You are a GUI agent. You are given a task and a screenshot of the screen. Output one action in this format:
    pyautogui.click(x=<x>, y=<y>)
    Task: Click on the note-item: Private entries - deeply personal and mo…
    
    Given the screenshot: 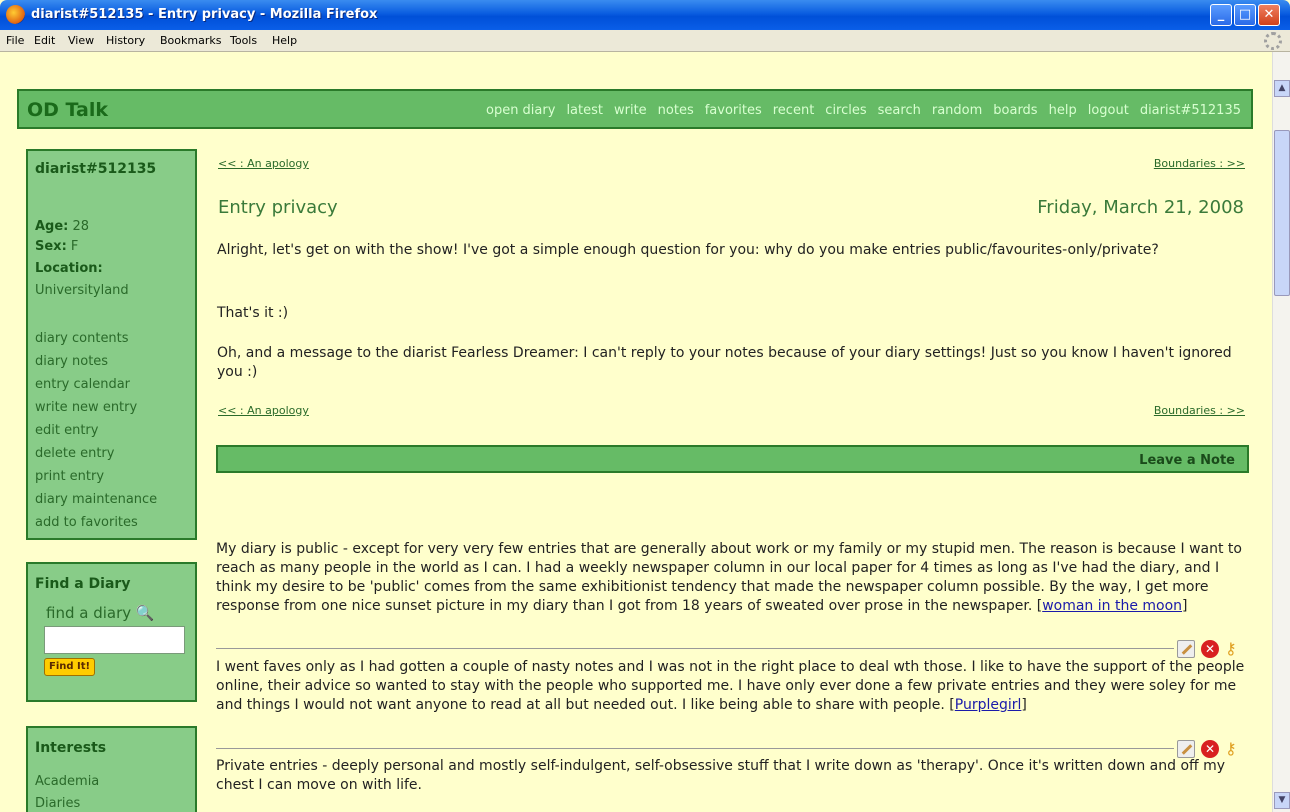 What is the action you would take?
    pyautogui.click(x=732, y=776)
    